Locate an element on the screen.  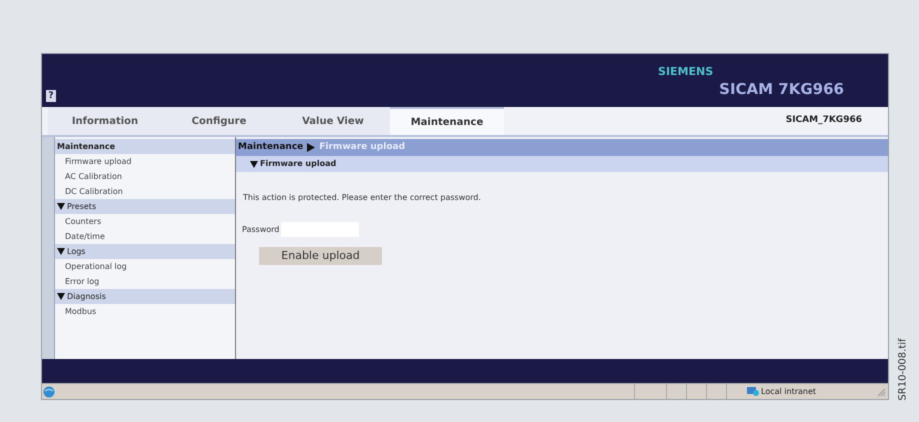
sidebar-item: Error log is located at coordinates (145, 281).